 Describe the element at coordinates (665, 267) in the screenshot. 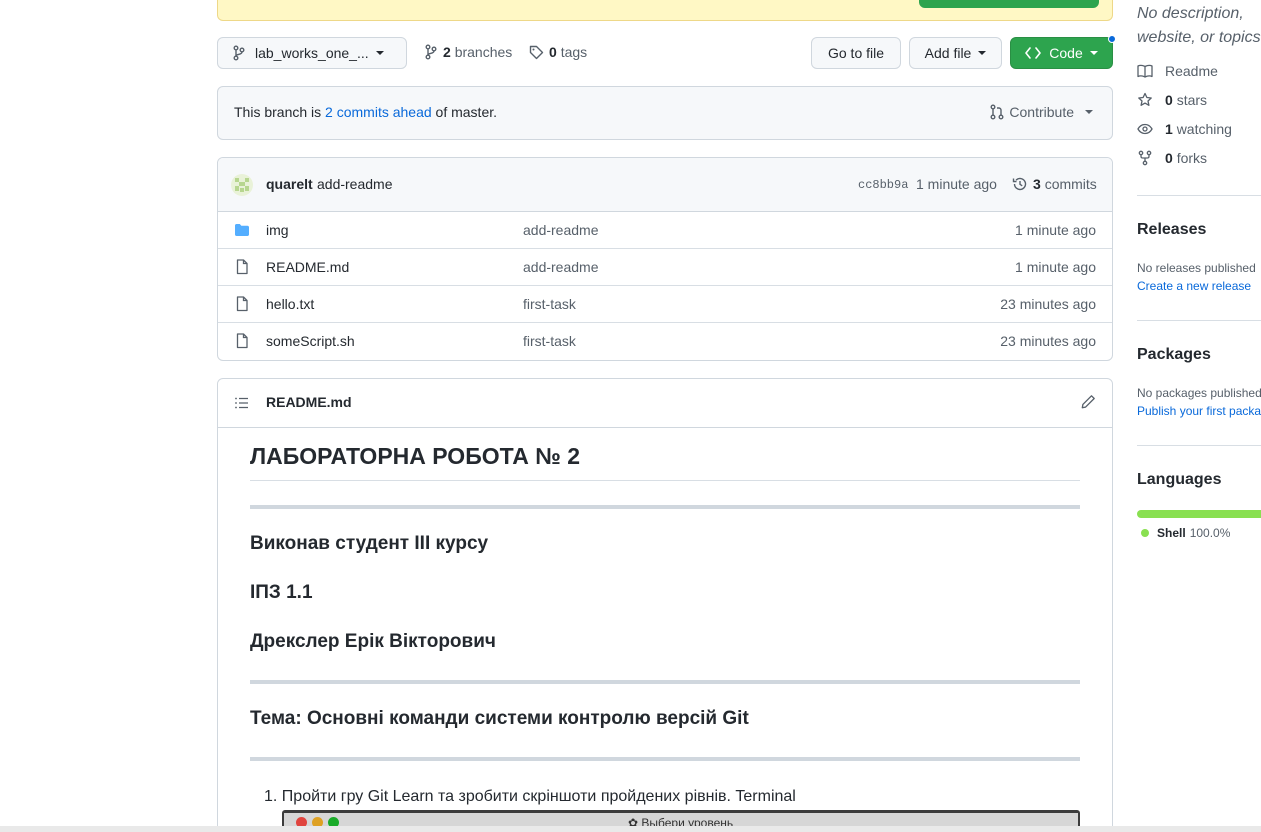

I see `file-row: README.md add-readme 1 minute ago` at that location.